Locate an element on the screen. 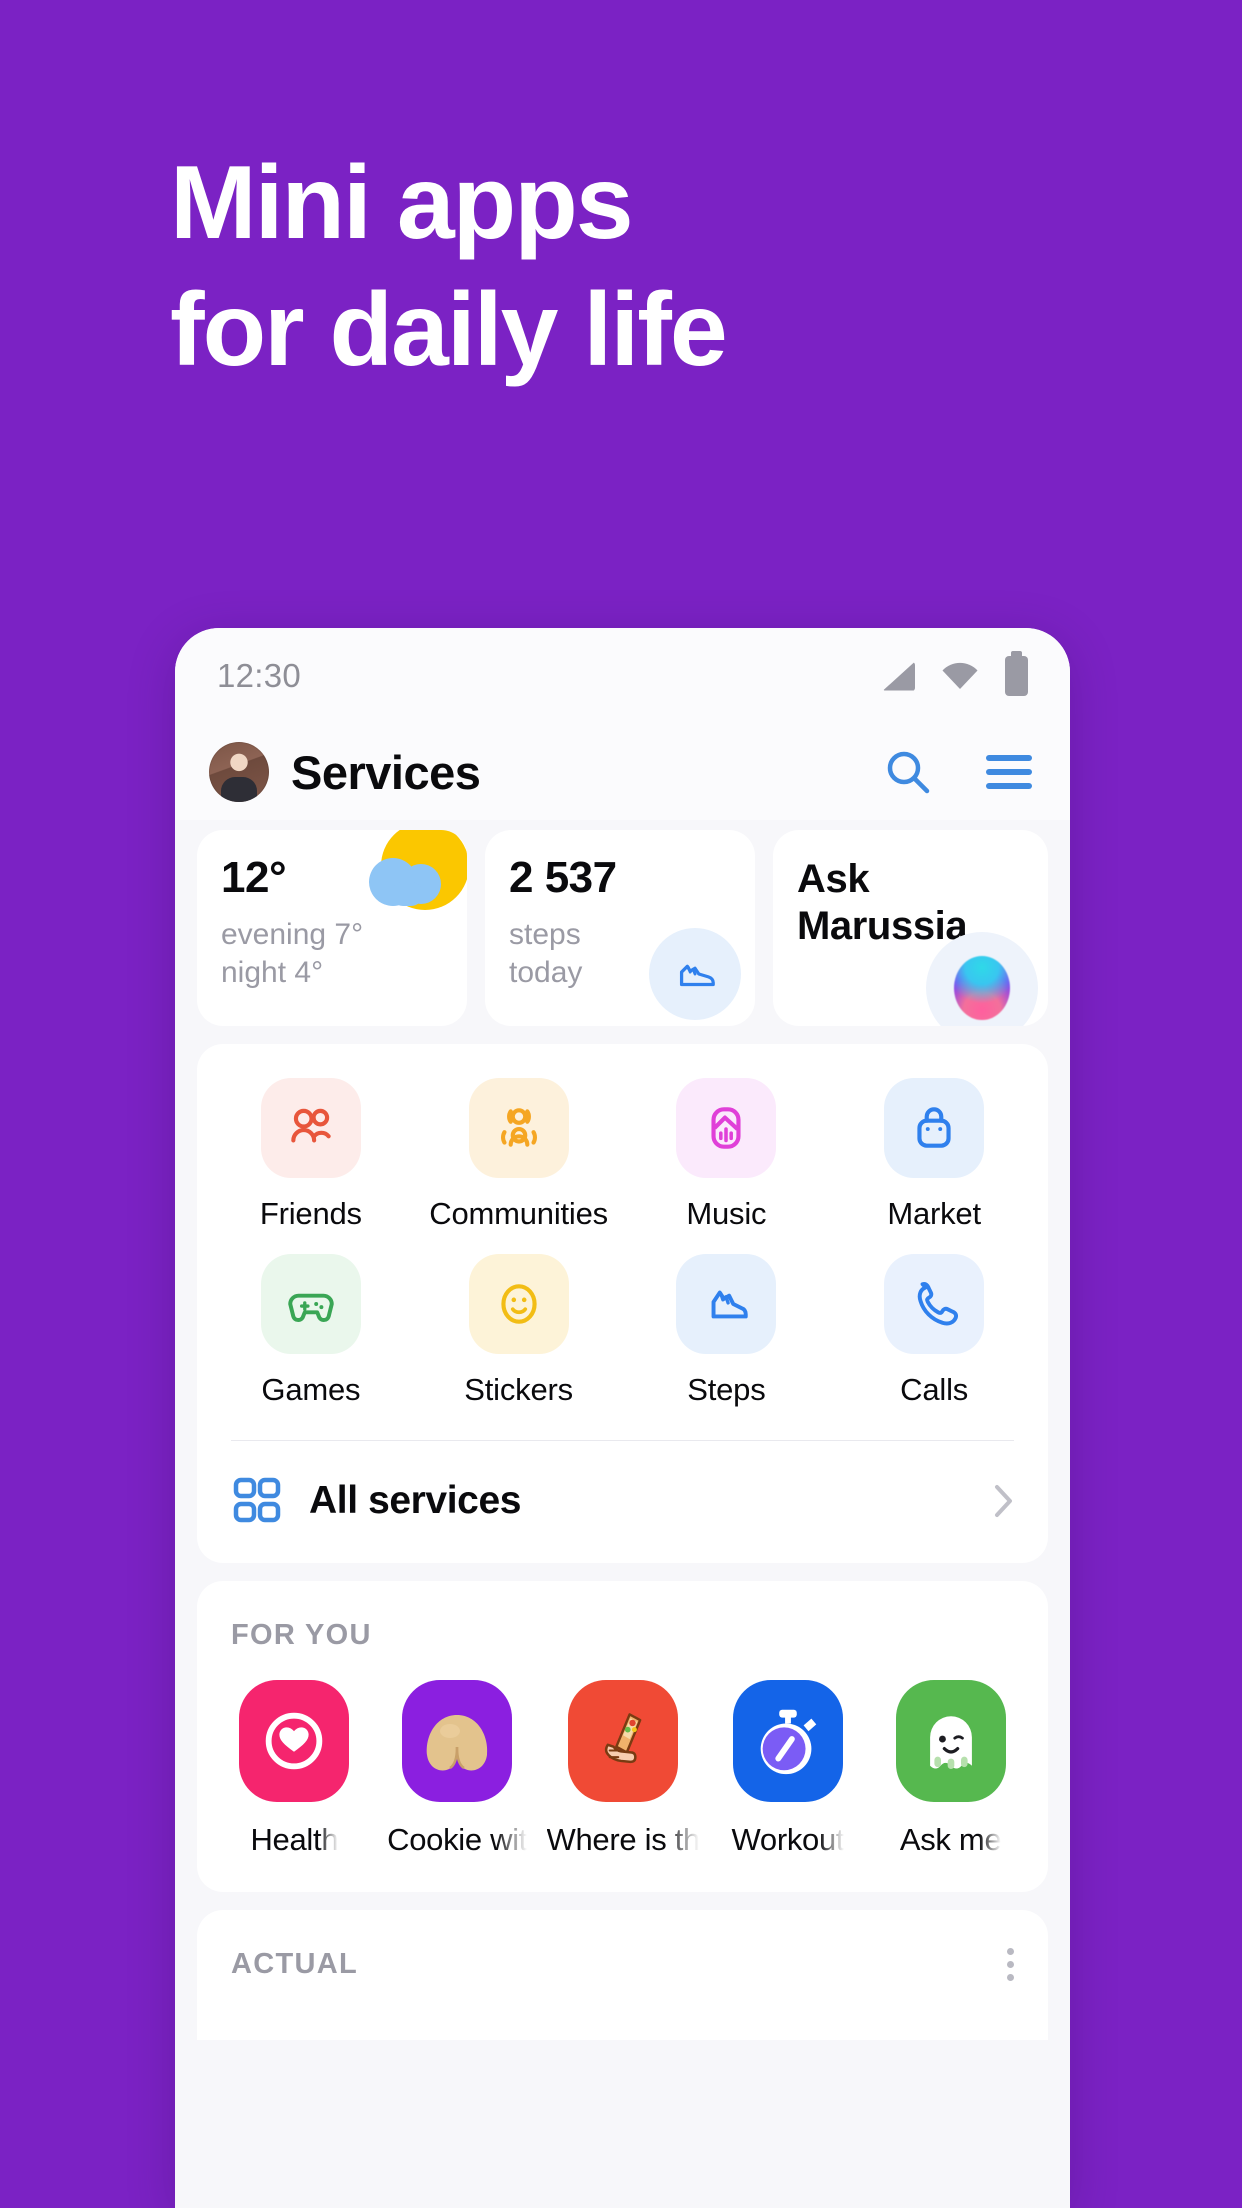  service-label: Market is located at coordinates (934, 1213).